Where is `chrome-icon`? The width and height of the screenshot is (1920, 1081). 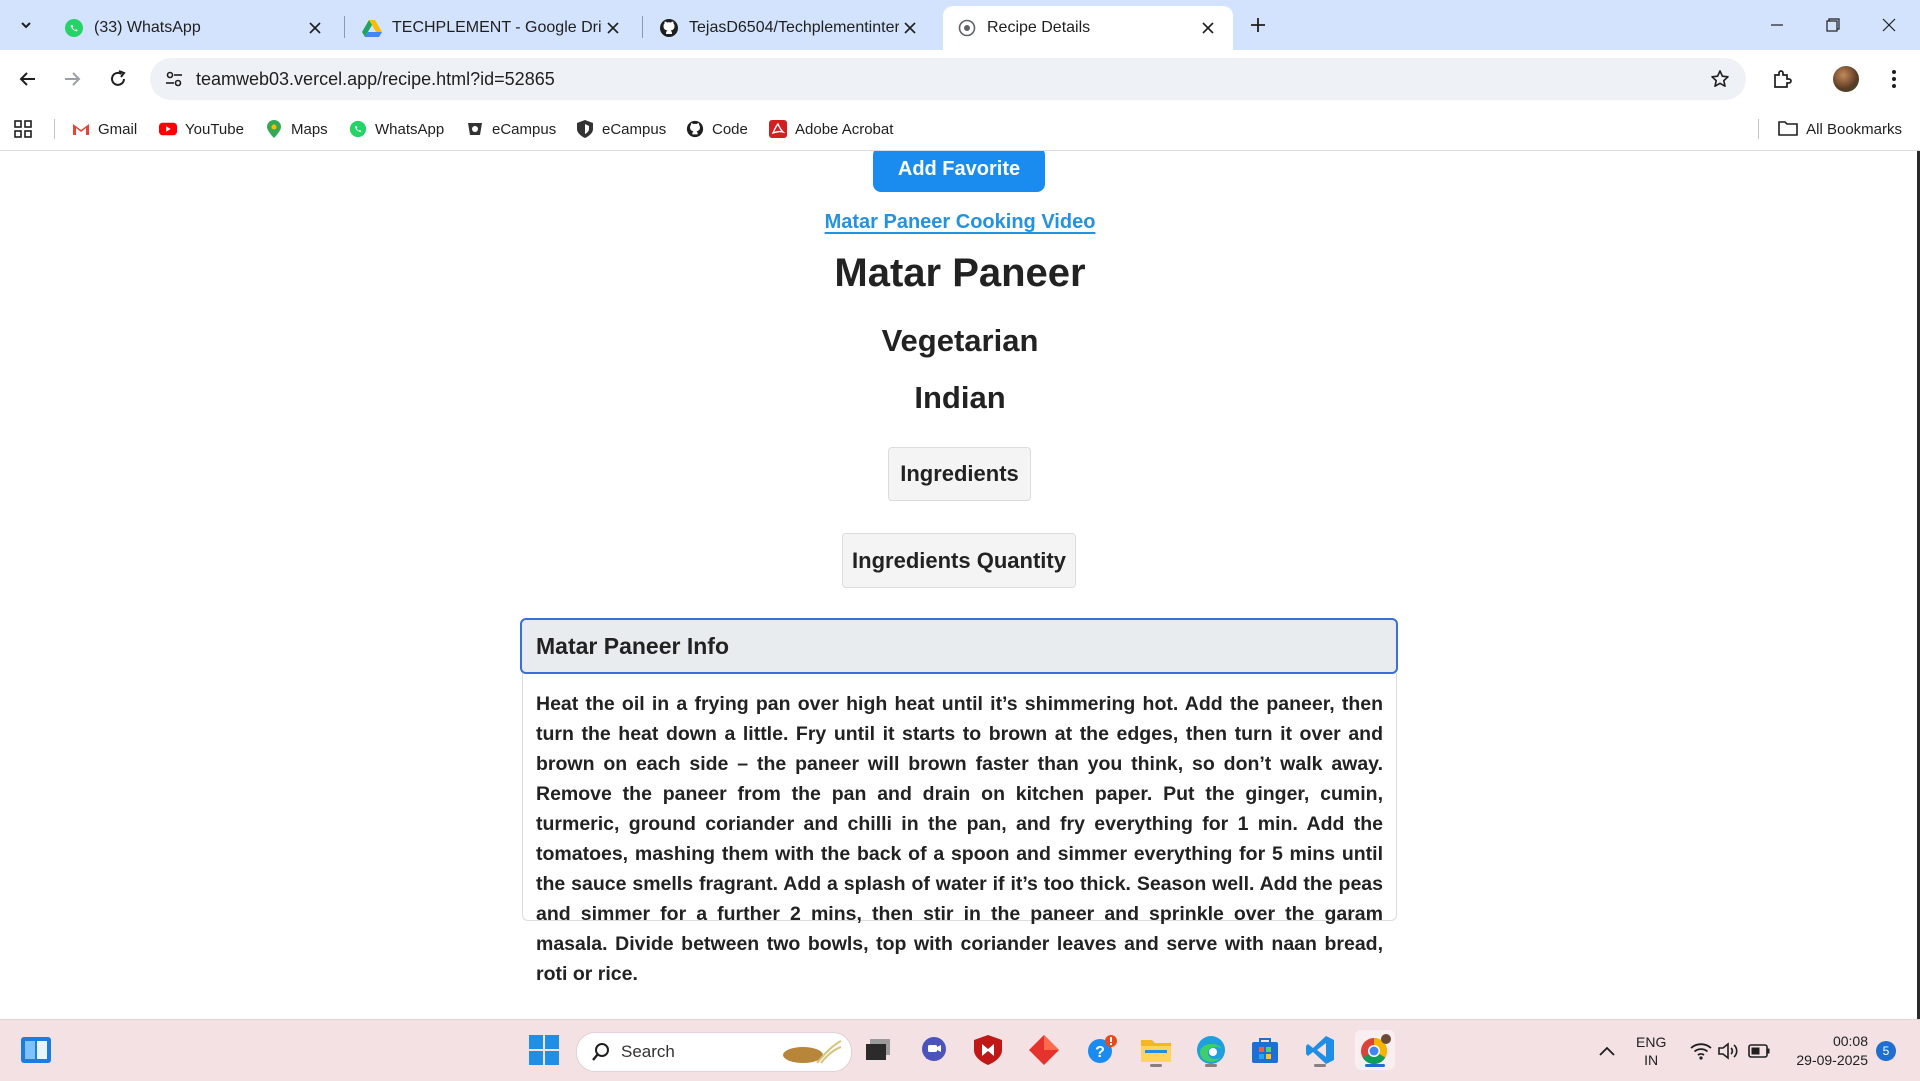 chrome-icon is located at coordinates (1376, 1049).